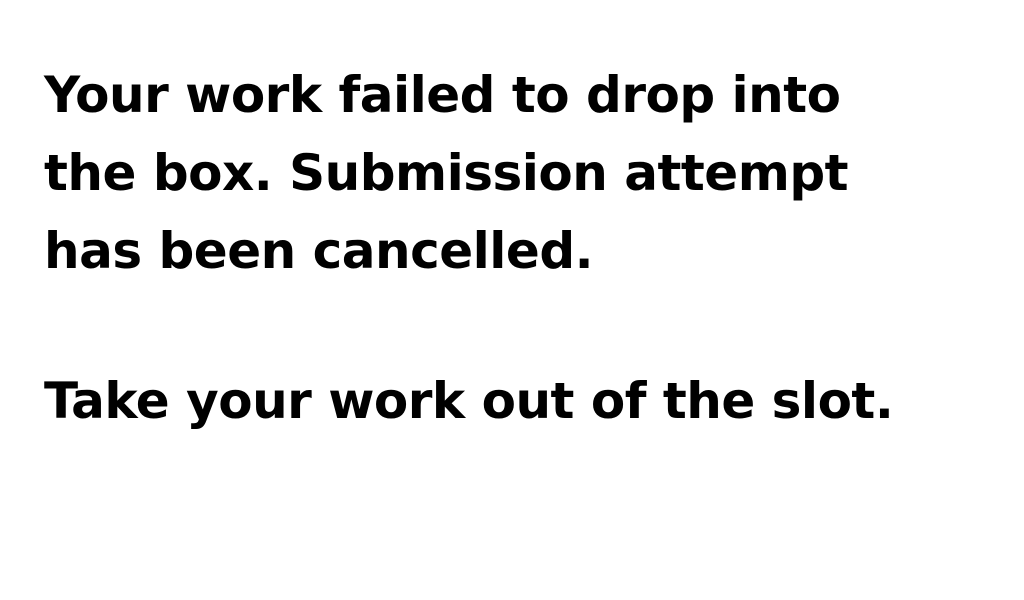 The image size is (1024, 600). I want to click on error-message-line-2: the box. Submission attempt, so click(446, 173).